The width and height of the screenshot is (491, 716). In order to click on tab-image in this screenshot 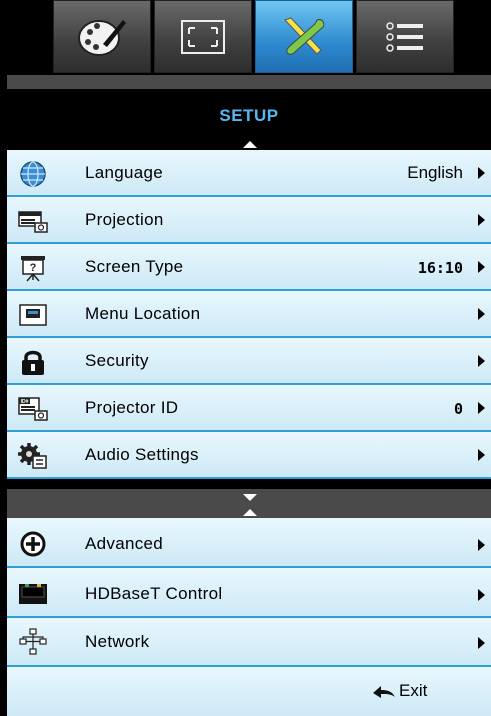, I will do `click(102, 36)`.